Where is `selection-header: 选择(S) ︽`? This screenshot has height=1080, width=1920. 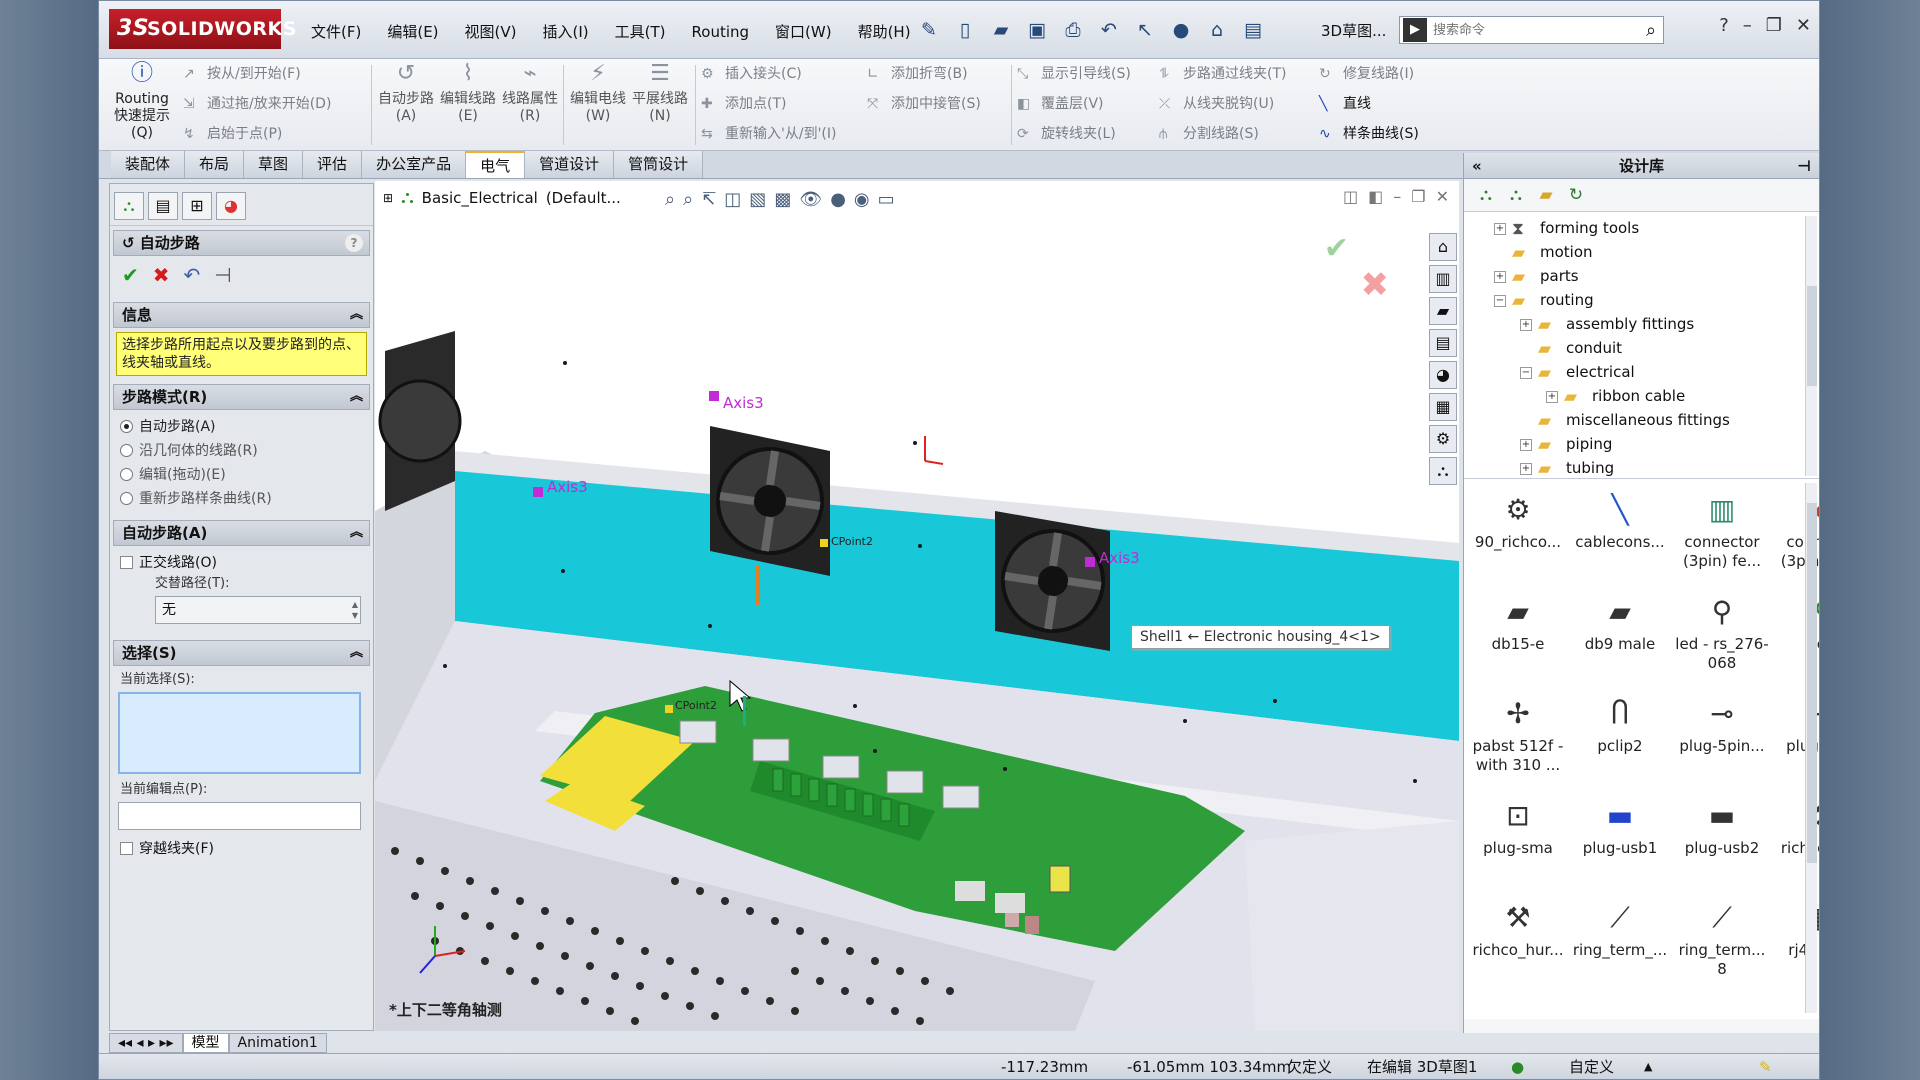
selection-header: 选择(S) ︽ is located at coordinates (241, 653).